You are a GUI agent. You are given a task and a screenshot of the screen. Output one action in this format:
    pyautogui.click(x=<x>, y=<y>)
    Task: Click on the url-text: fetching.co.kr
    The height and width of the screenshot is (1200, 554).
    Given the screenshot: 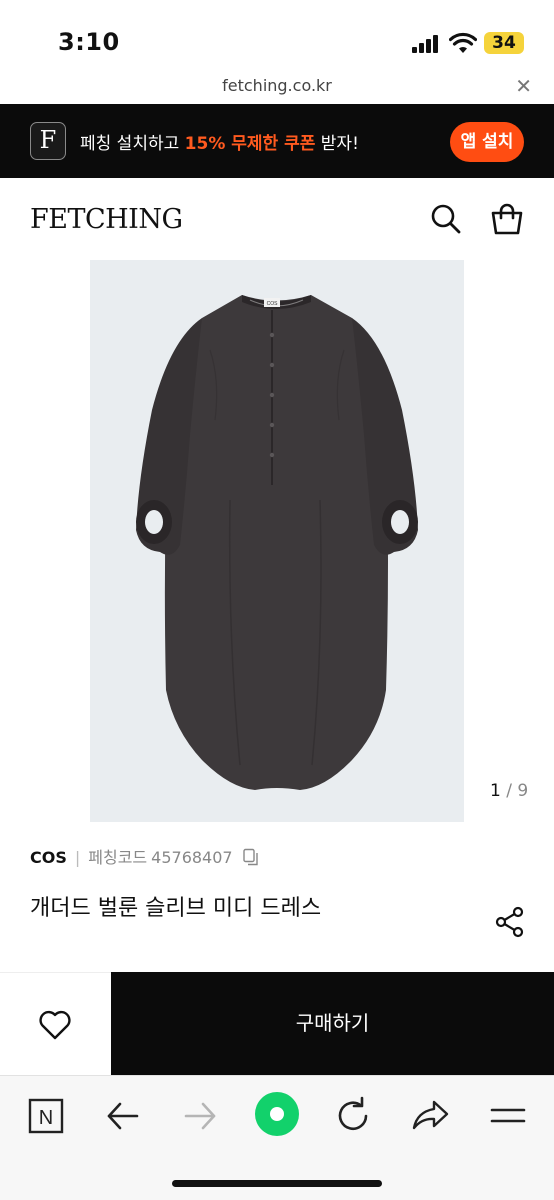 What is the action you would take?
    pyautogui.click(x=277, y=85)
    